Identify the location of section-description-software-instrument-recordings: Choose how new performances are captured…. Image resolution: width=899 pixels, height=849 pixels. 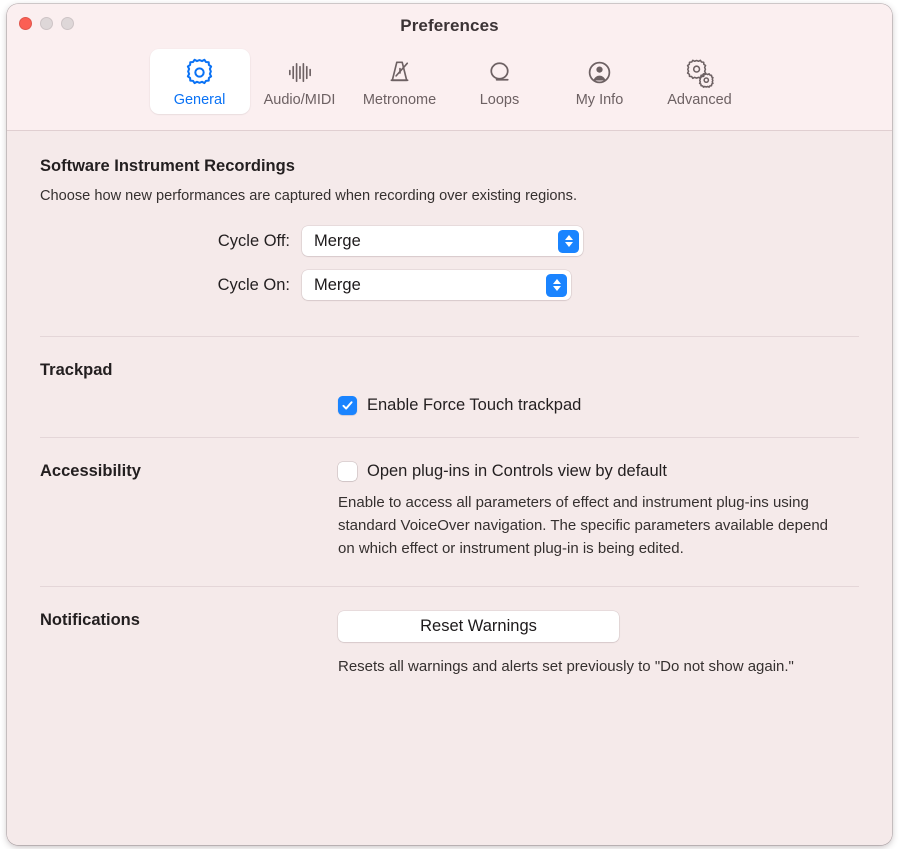
(309, 196).